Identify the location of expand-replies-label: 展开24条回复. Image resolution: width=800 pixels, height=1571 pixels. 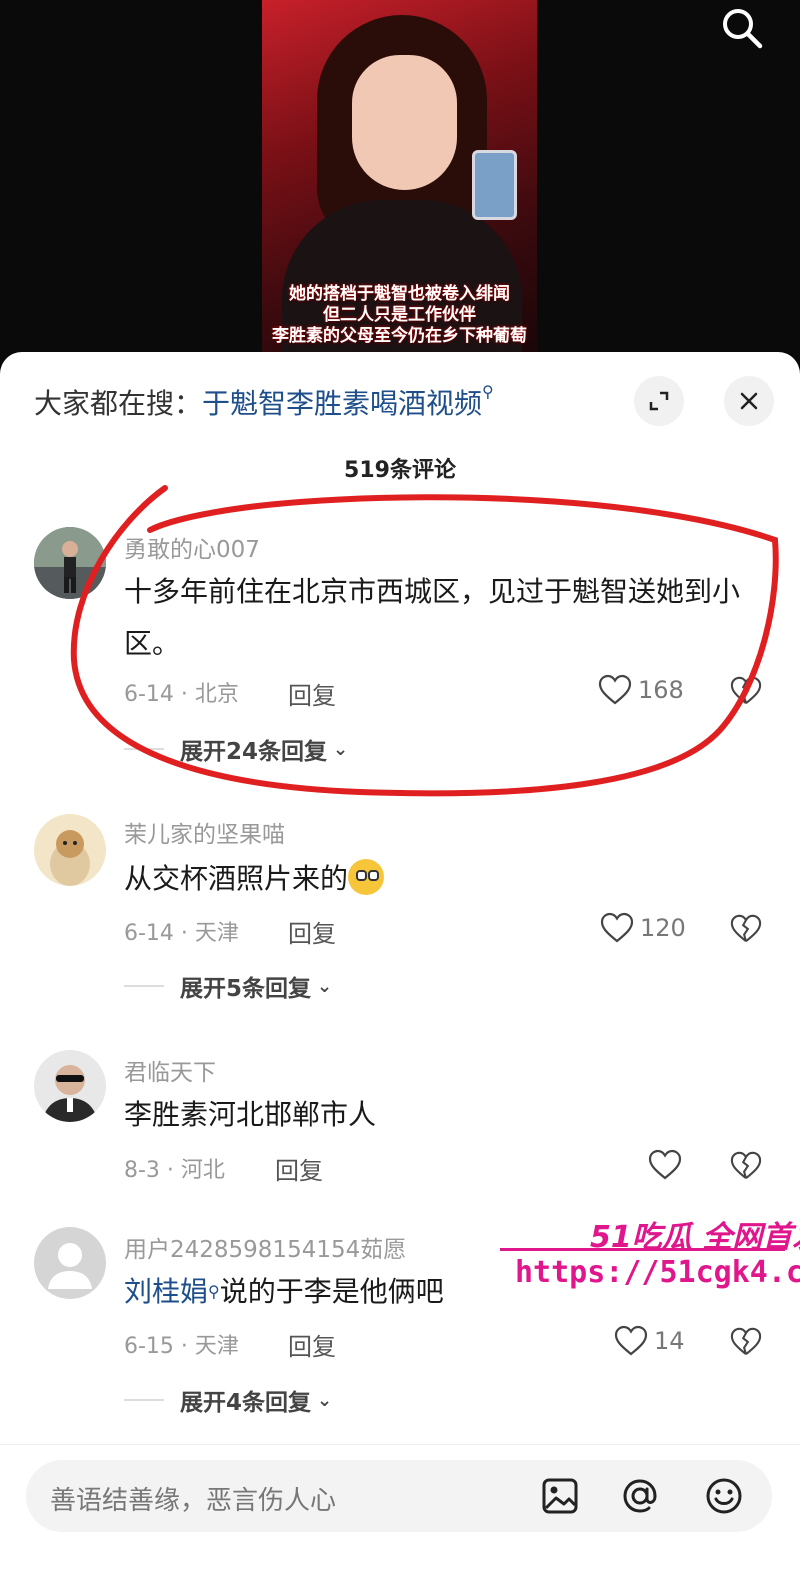
(254, 752).